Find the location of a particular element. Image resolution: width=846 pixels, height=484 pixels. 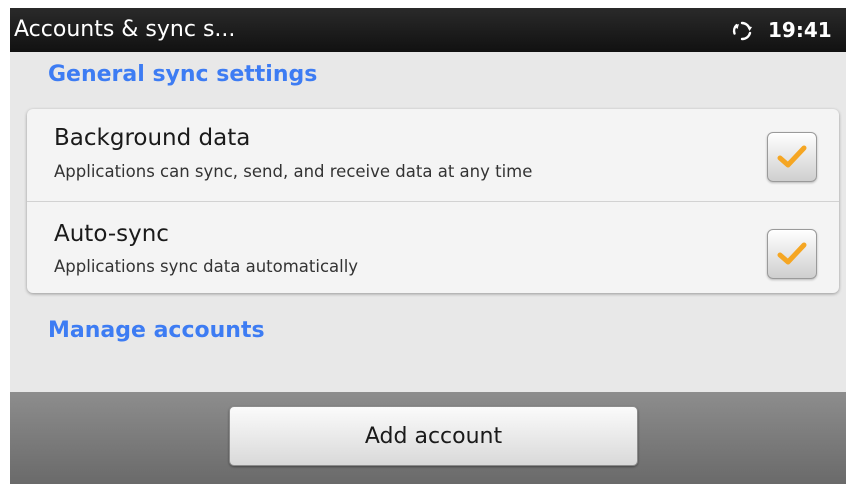

preference-title: Auto-sync is located at coordinates (111, 234).